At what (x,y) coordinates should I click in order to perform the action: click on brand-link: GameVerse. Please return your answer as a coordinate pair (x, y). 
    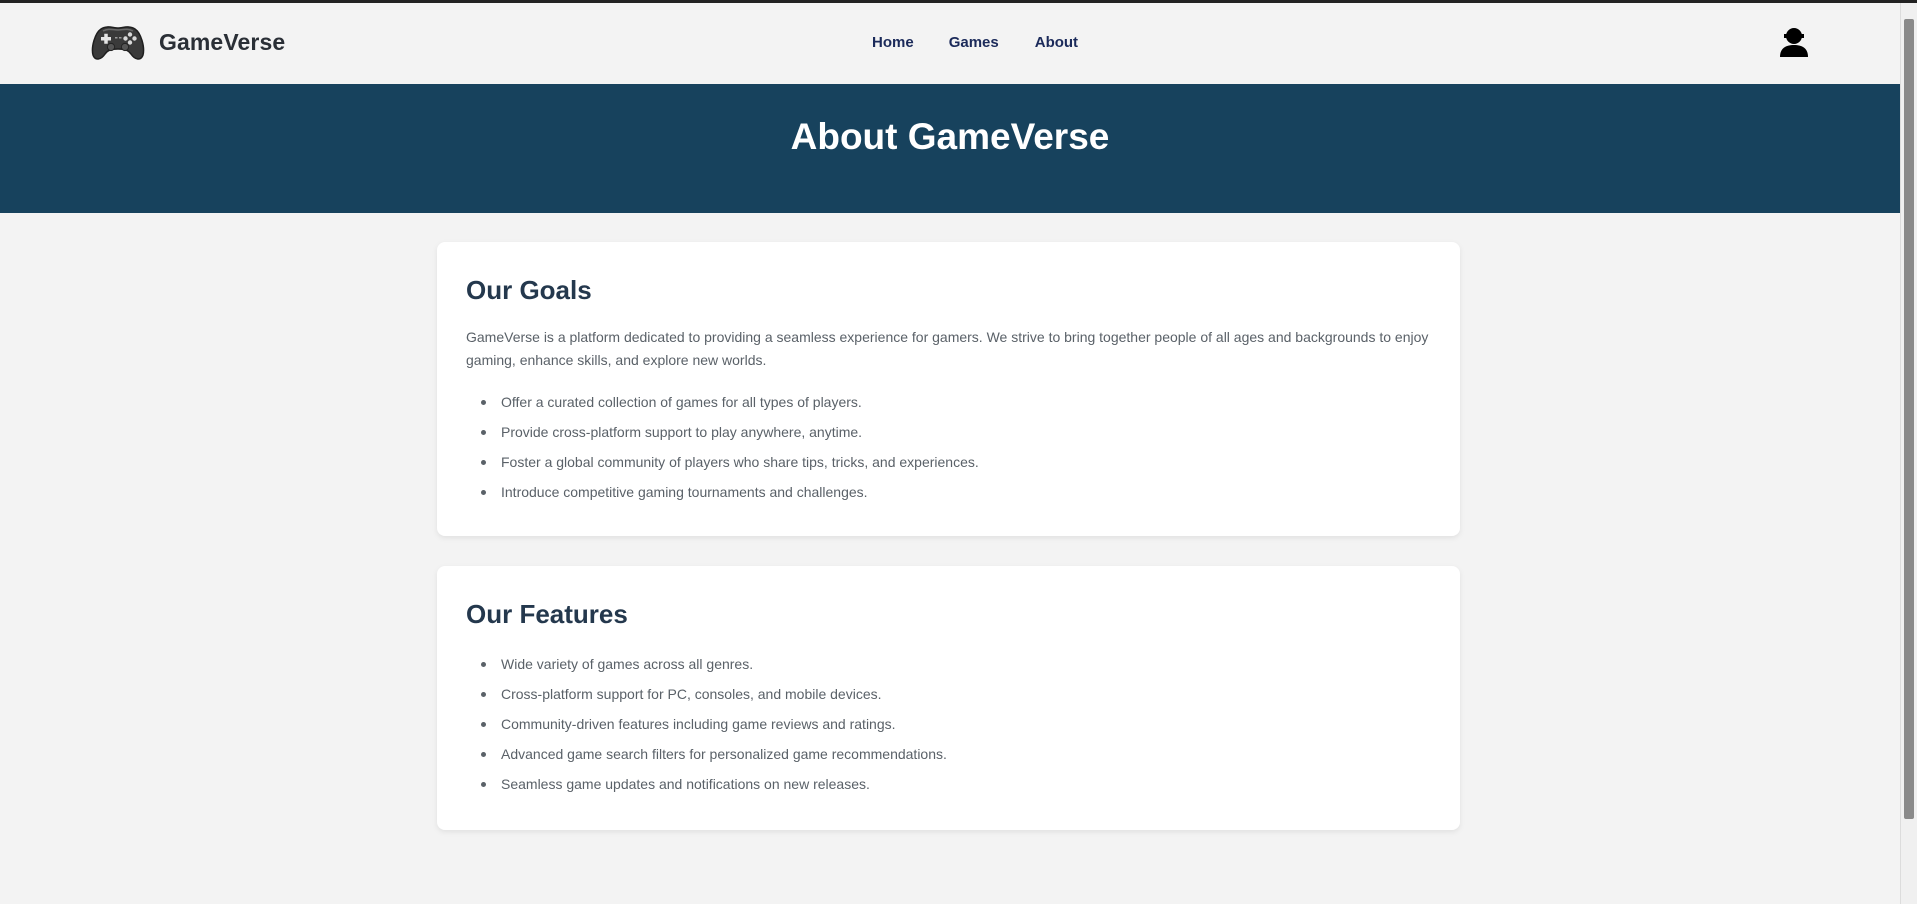
    Looking at the image, I should click on (188, 42).